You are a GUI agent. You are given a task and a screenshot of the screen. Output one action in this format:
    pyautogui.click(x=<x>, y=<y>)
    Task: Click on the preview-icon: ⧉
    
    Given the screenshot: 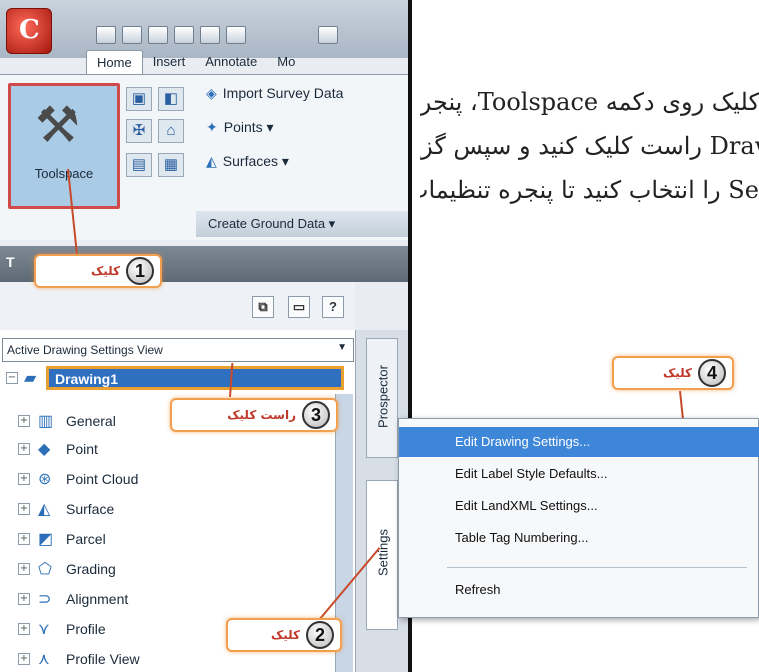 What is the action you would take?
    pyautogui.click(x=263, y=307)
    